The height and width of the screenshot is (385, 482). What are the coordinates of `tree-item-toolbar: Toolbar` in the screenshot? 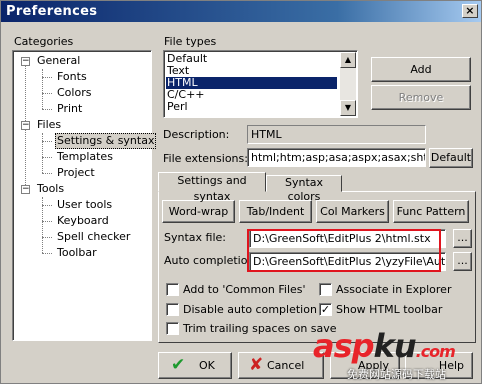 It's located at (77, 253).